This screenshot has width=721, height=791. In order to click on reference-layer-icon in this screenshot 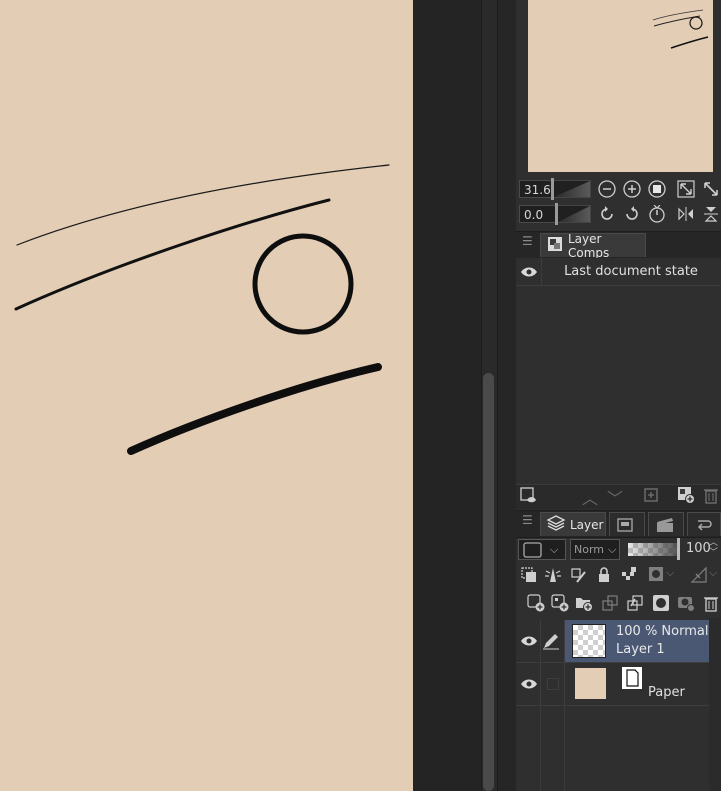, I will do `click(553, 576)`.